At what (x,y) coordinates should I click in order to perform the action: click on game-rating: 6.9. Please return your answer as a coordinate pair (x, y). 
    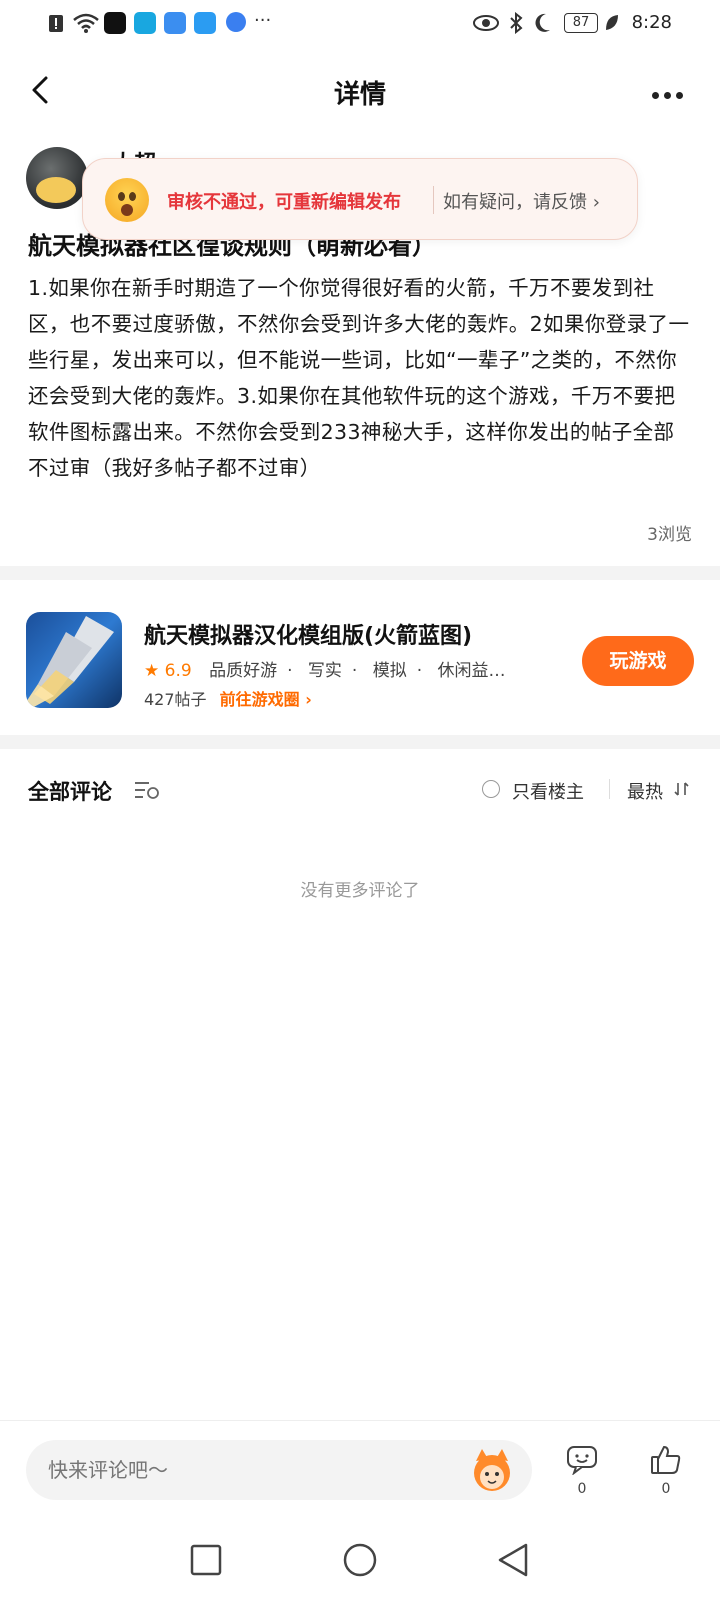
    Looking at the image, I should click on (178, 671).